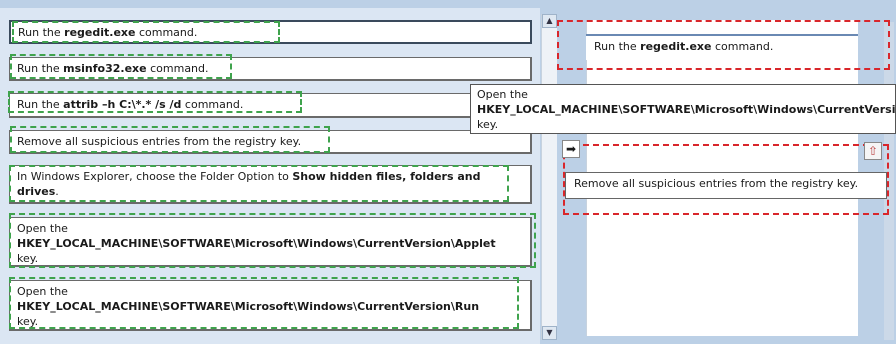 The height and width of the screenshot is (344, 896). Describe the element at coordinates (549, 333) in the screenshot. I see `triangle-down-icon: ▼` at that location.